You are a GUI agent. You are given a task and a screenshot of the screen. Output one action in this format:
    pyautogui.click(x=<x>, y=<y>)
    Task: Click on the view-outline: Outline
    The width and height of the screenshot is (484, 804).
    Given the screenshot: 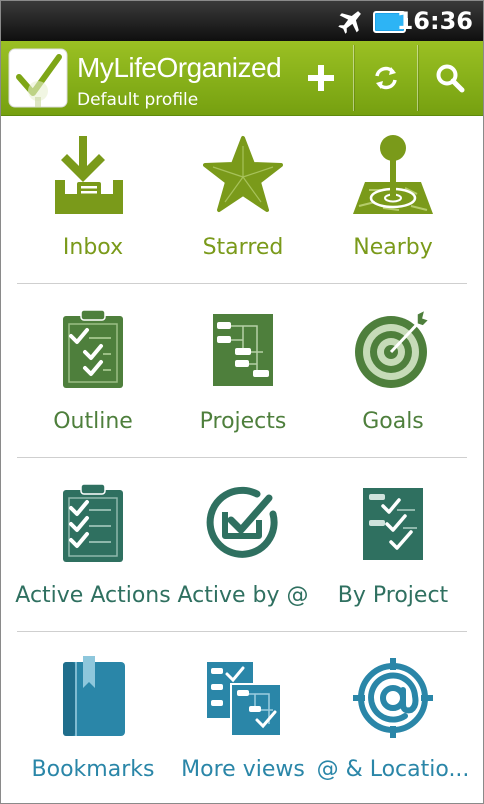 What is the action you would take?
    pyautogui.click(x=93, y=375)
    